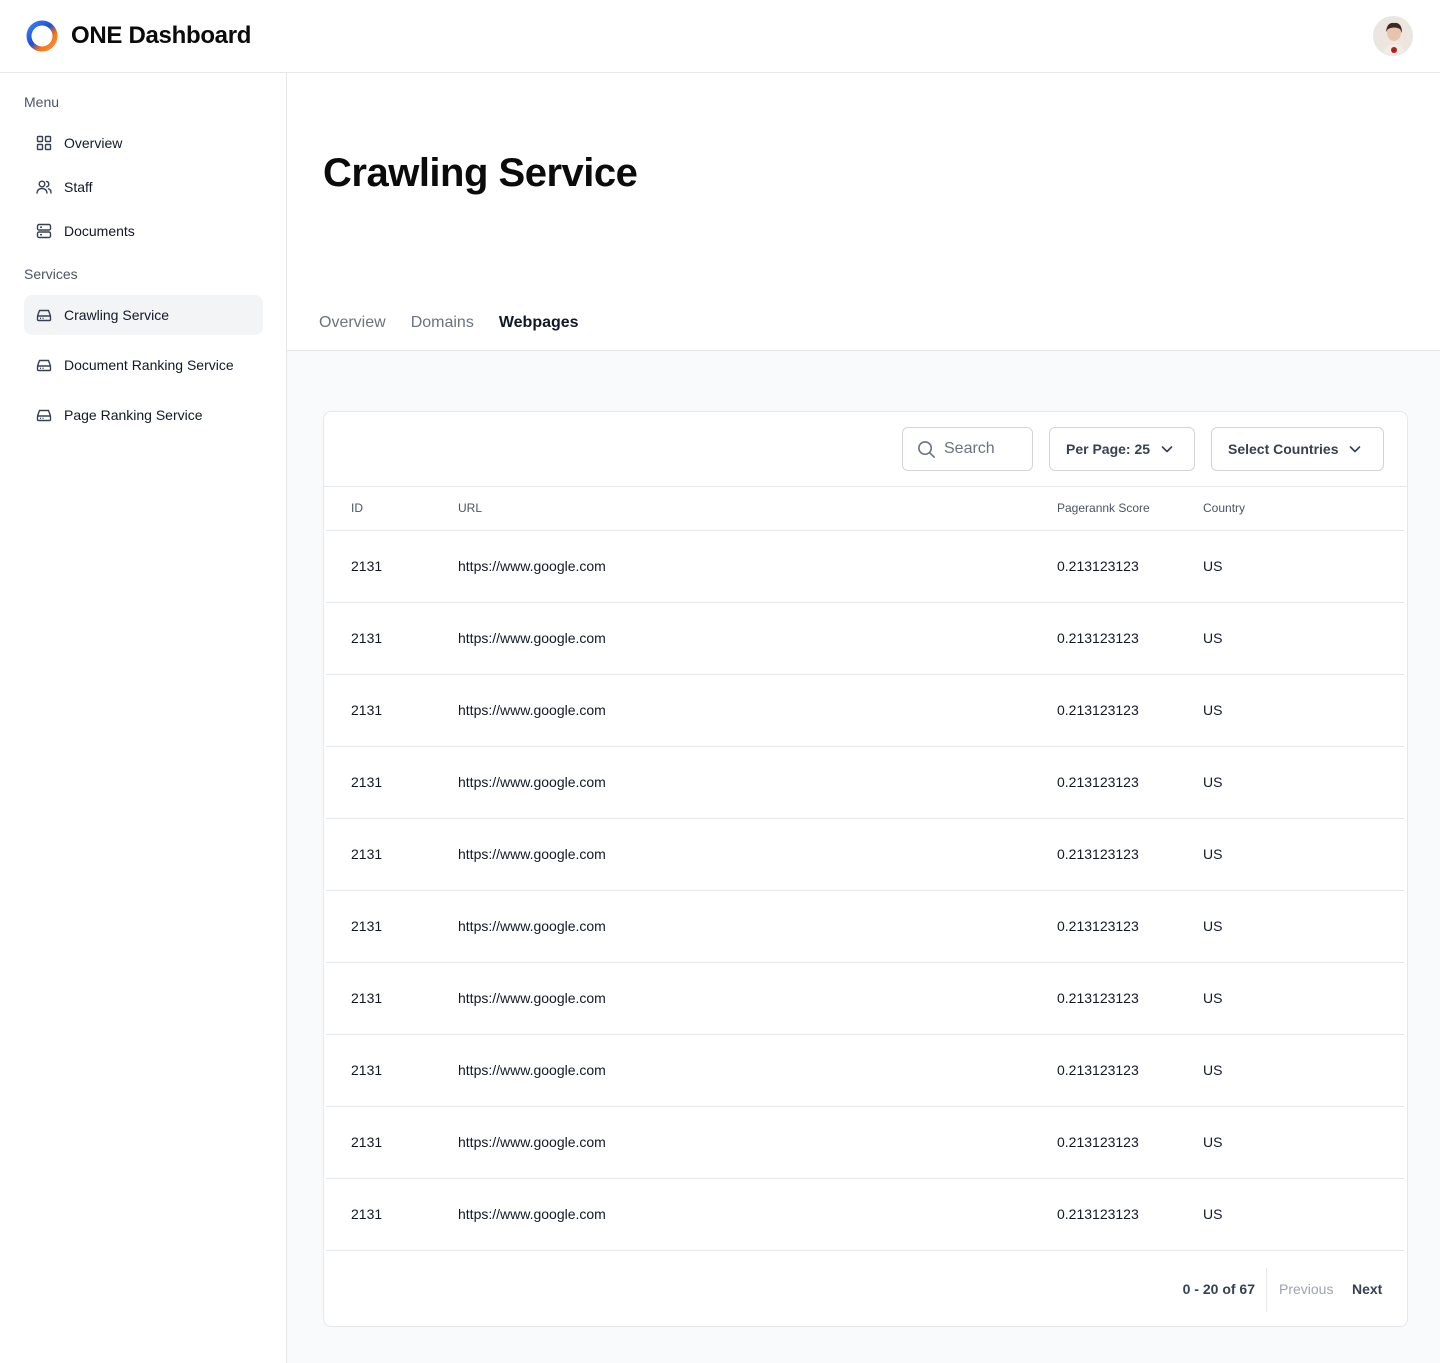  I want to click on tab-bar: Overview Domains Webpages, so click(461, 323).